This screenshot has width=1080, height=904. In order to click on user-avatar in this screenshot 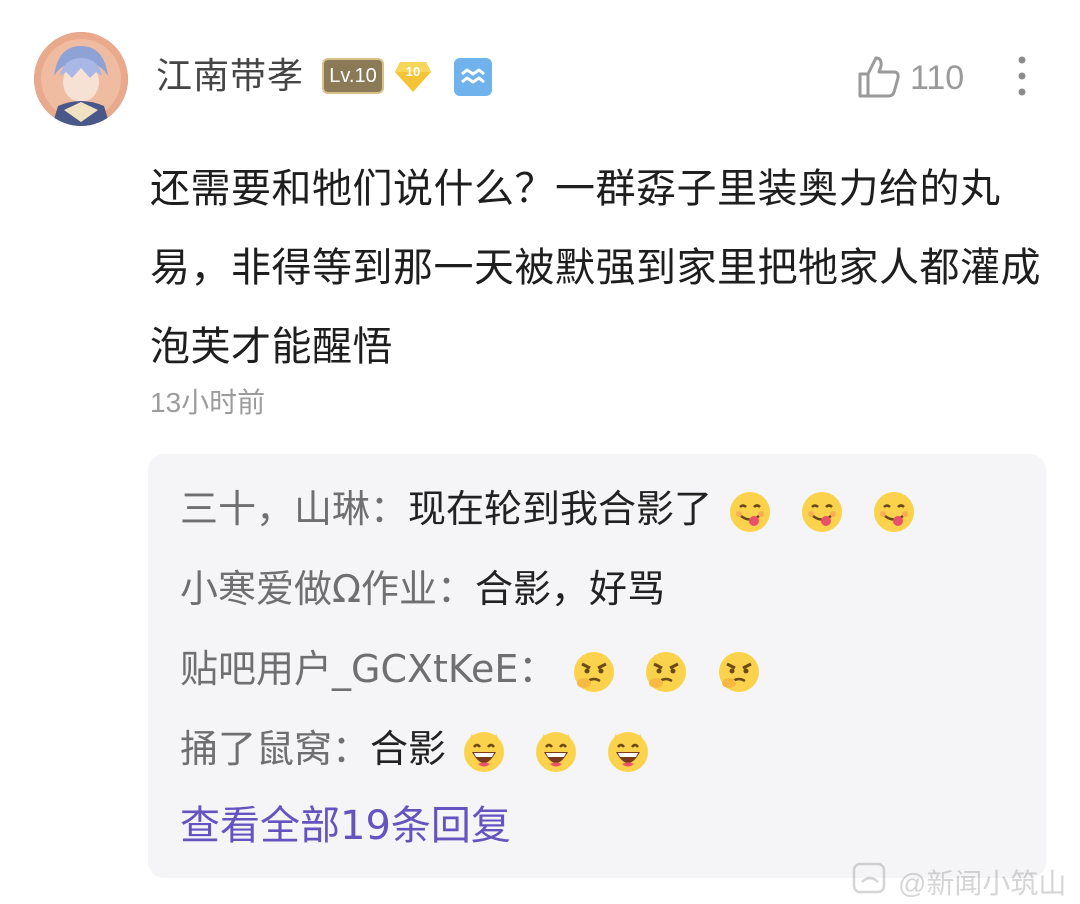, I will do `click(81, 79)`.